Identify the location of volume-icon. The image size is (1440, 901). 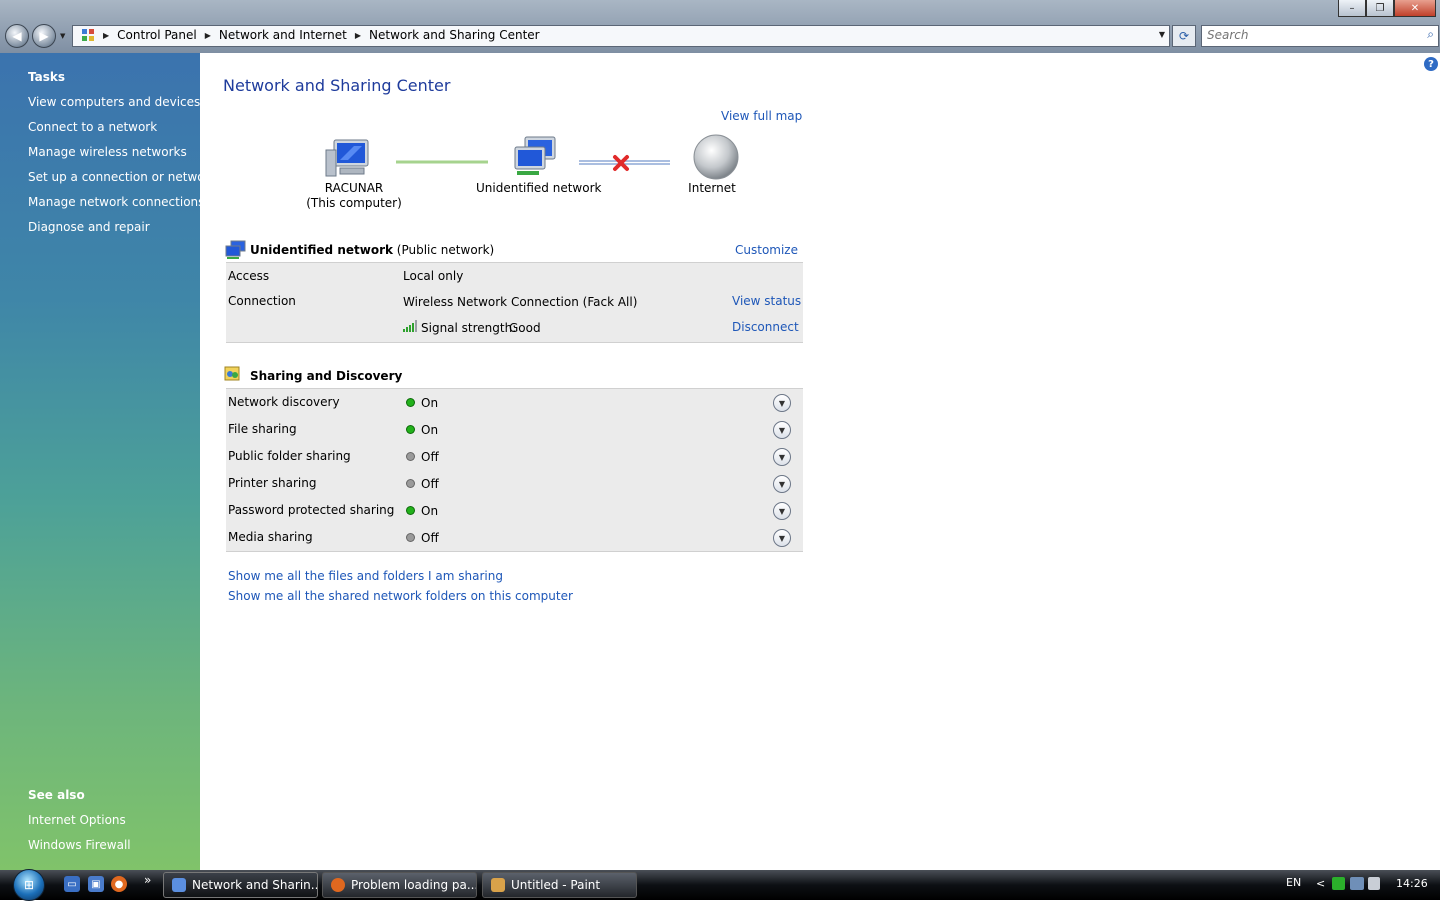
(1374, 883).